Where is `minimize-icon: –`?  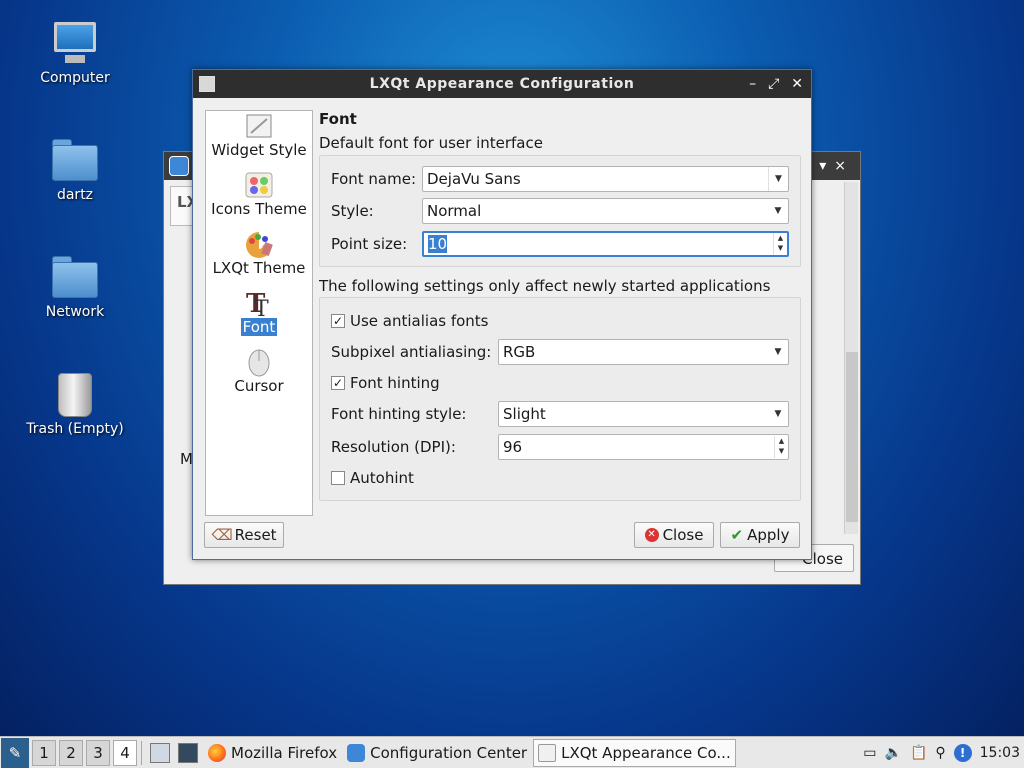
minimize-icon: – is located at coordinates (752, 84).